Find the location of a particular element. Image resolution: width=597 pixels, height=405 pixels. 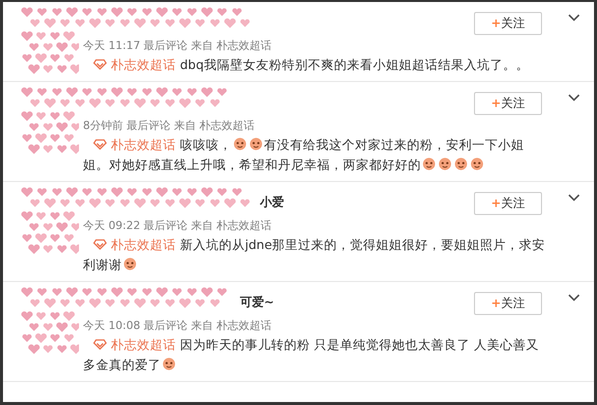

comment-meta: 今天 09:22 最后评论 来自 朴志效超话 is located at coordinates (178, 225).